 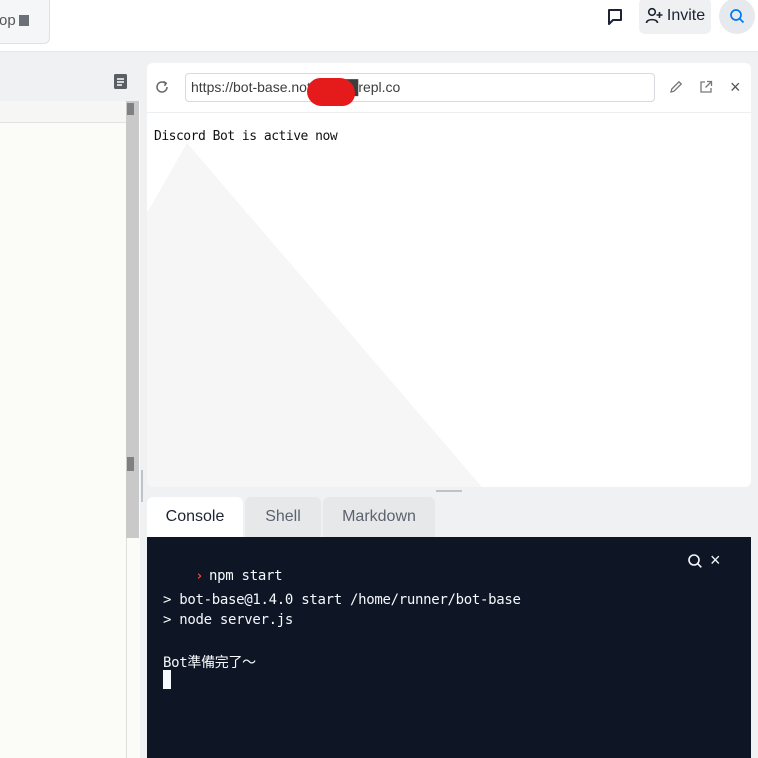 What do you see at coordinates (209, 663) in the screenshot?
I see `console-output-line: Bot準備完了～` at bounding box center [209, 663].